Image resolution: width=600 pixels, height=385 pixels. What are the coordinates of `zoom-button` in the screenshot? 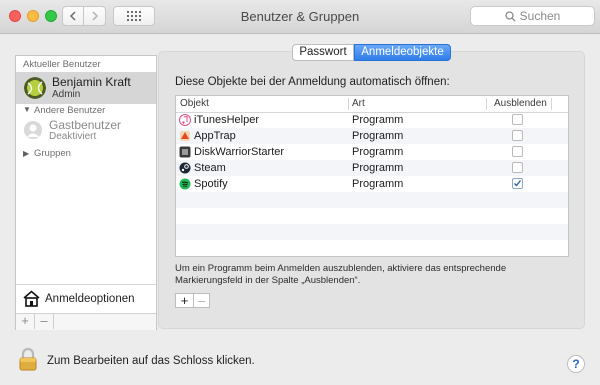 It's located at (51, 16).